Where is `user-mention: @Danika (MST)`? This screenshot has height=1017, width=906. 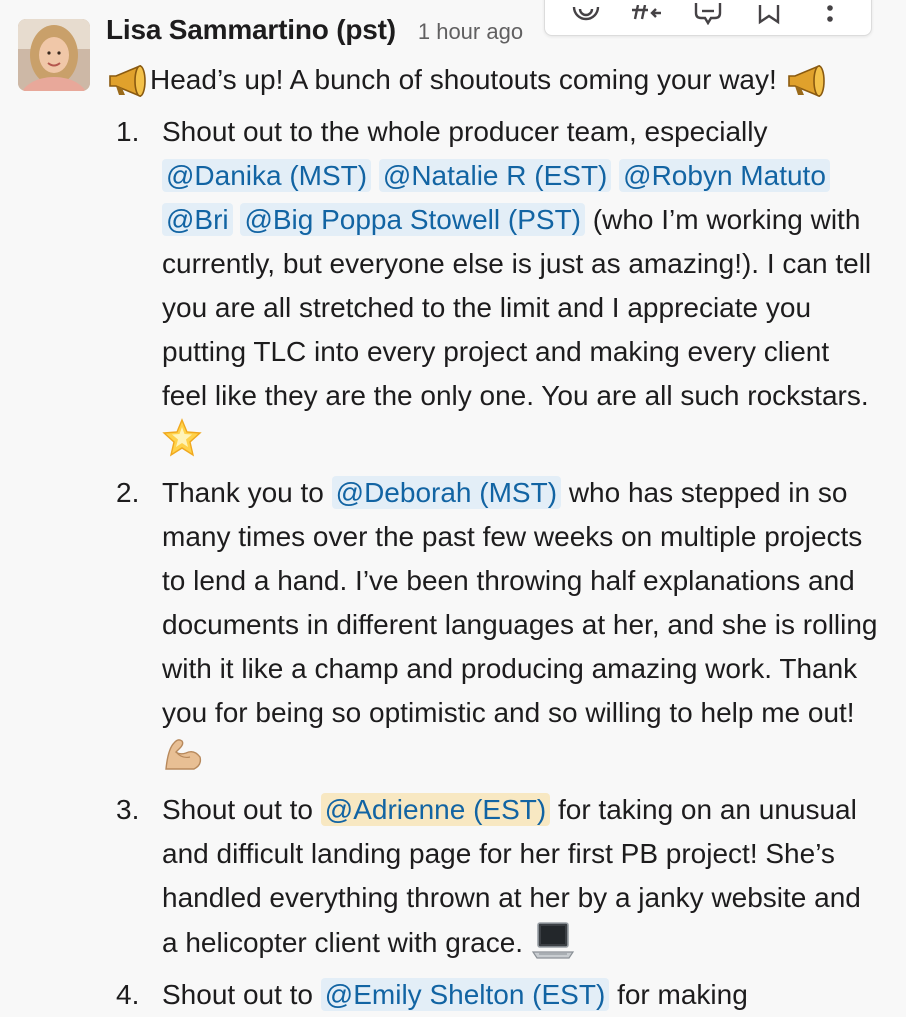
user-mention: @Danika (MST) is located at coordinates (267, 175).